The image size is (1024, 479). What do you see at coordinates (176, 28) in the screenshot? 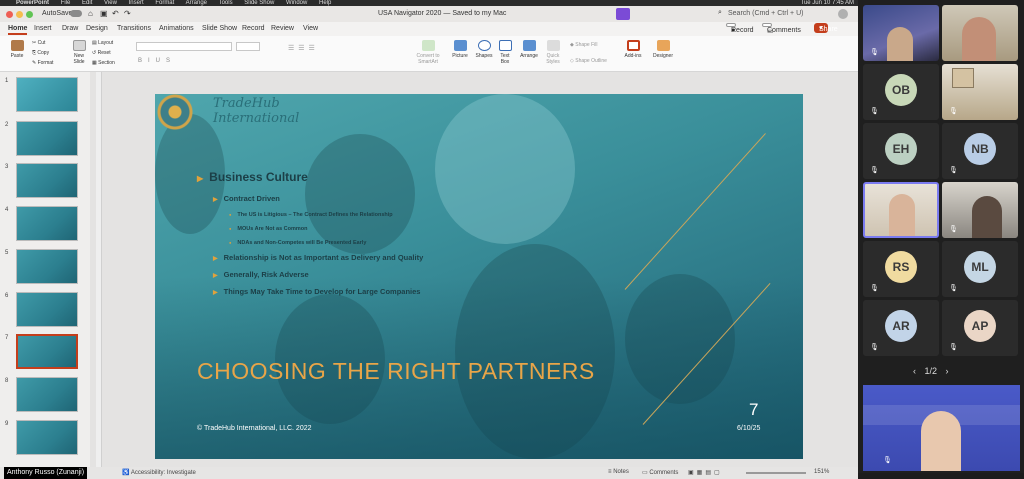
I see `tab-animations: Animations` at bounding box center [176, 28].